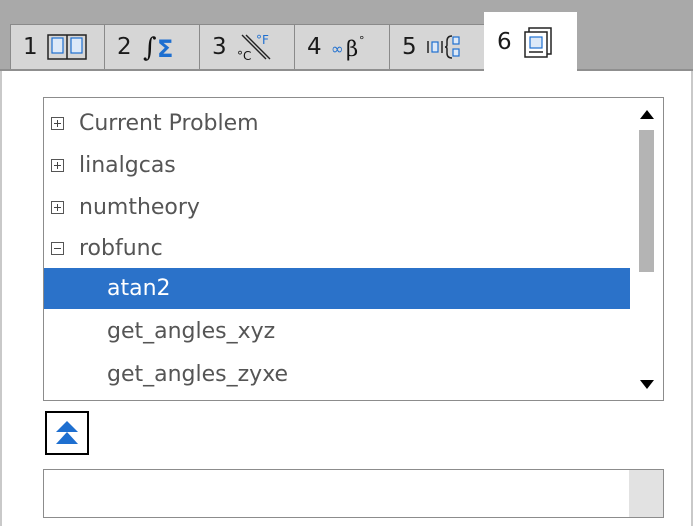 The height and width of the screenshot is (526, 693). What do you see at coordinates (139, 207) in the screenshot?
I see `tree-item-label: numtheory` at bounding box center [139, 207].